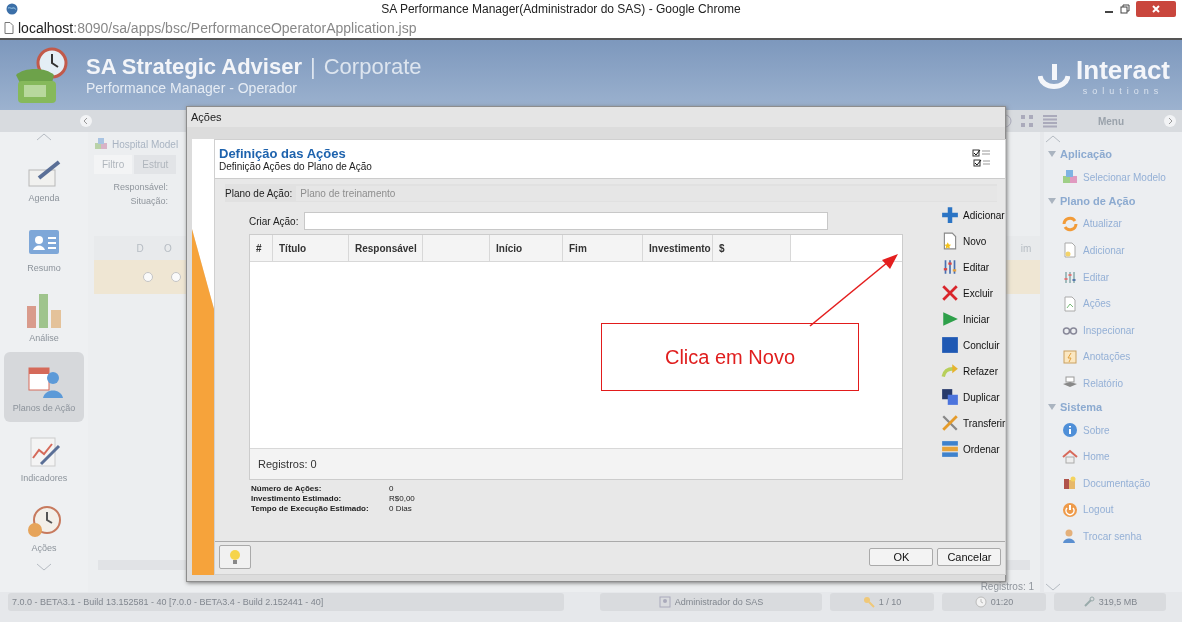  I want to click on edition-name: Corporate, so click(372, 67).